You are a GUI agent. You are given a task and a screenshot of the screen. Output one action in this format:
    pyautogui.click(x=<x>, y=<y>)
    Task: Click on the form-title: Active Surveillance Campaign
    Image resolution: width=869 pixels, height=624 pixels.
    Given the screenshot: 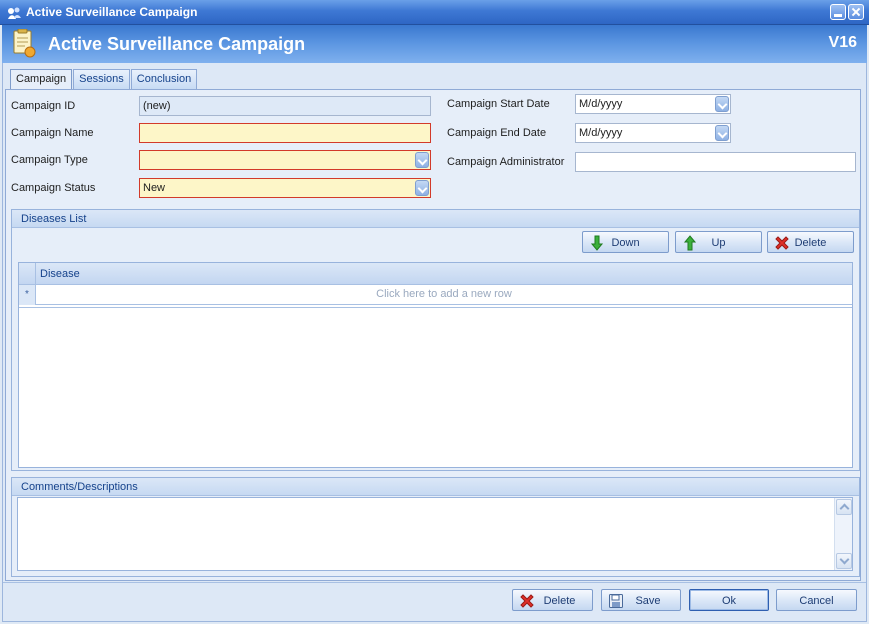 What is the action you would take?
    pyautogui.click(x=177, y=44)
    